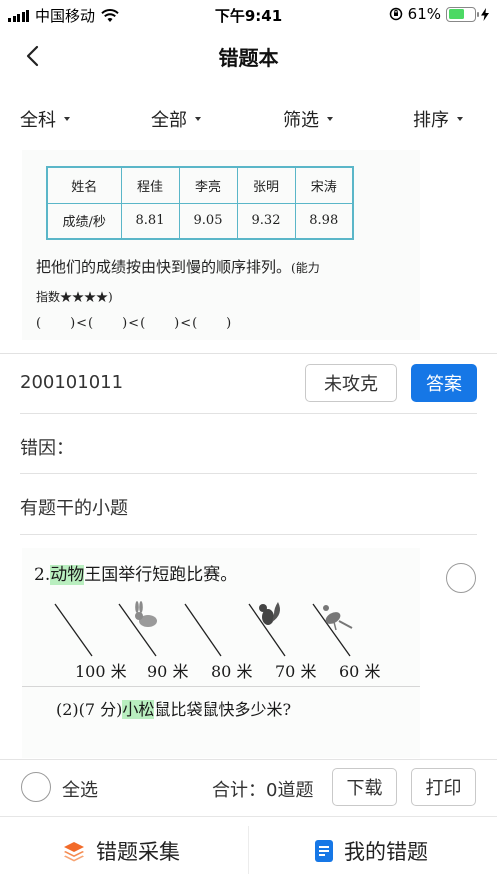 The width and height of the screenshot is (497, 883). What do you see at coordinates (138, 709) in the screenshot?
I see `highlighted-word: 小松` at bounding box center [138, 709].